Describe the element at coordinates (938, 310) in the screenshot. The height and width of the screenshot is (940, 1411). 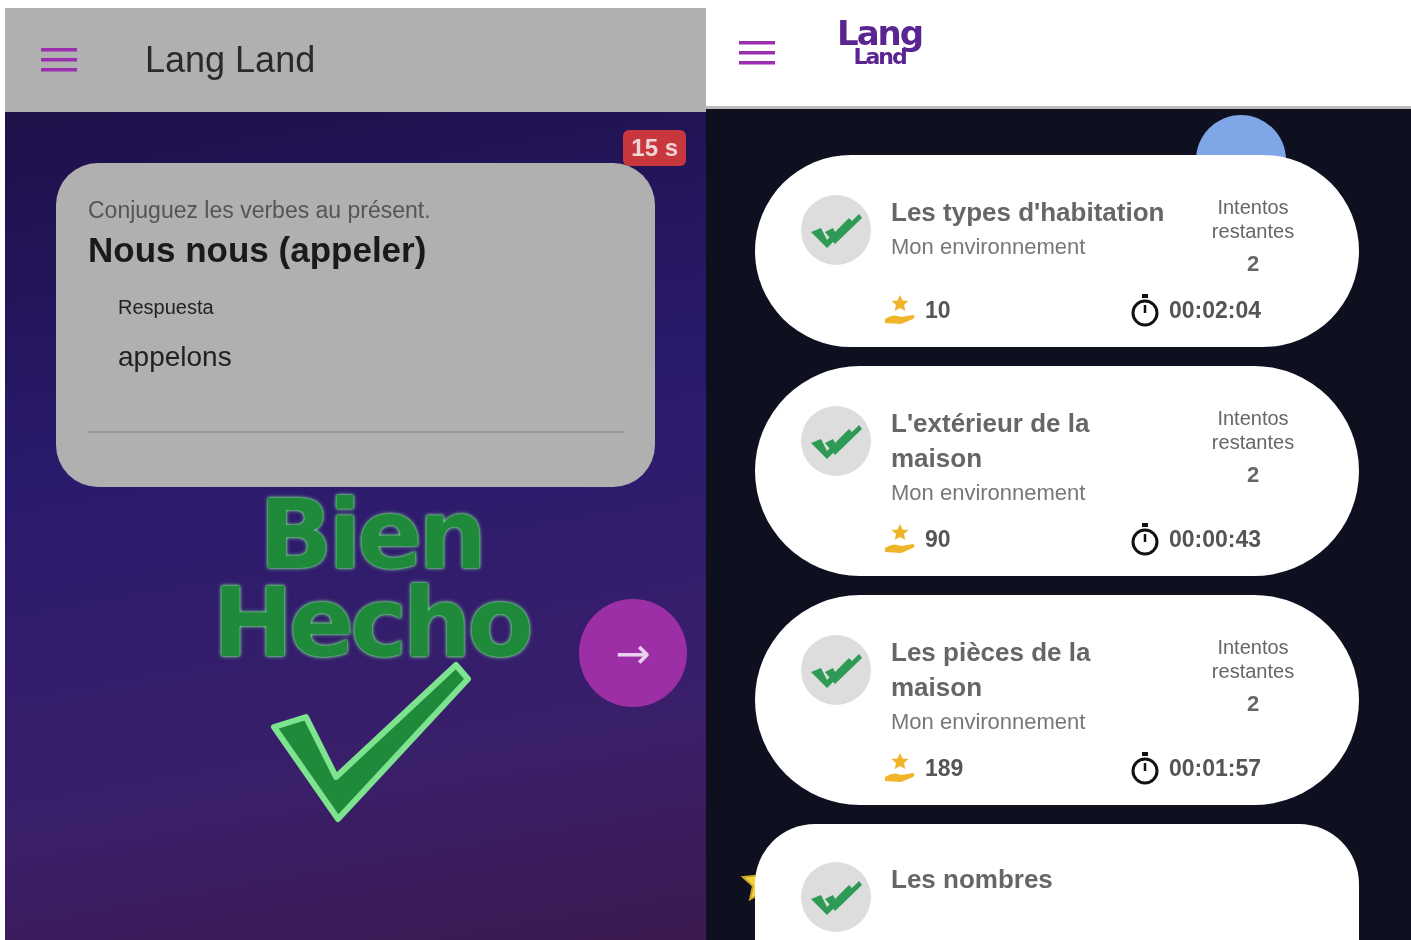
I see `score-value: 10` at that location.